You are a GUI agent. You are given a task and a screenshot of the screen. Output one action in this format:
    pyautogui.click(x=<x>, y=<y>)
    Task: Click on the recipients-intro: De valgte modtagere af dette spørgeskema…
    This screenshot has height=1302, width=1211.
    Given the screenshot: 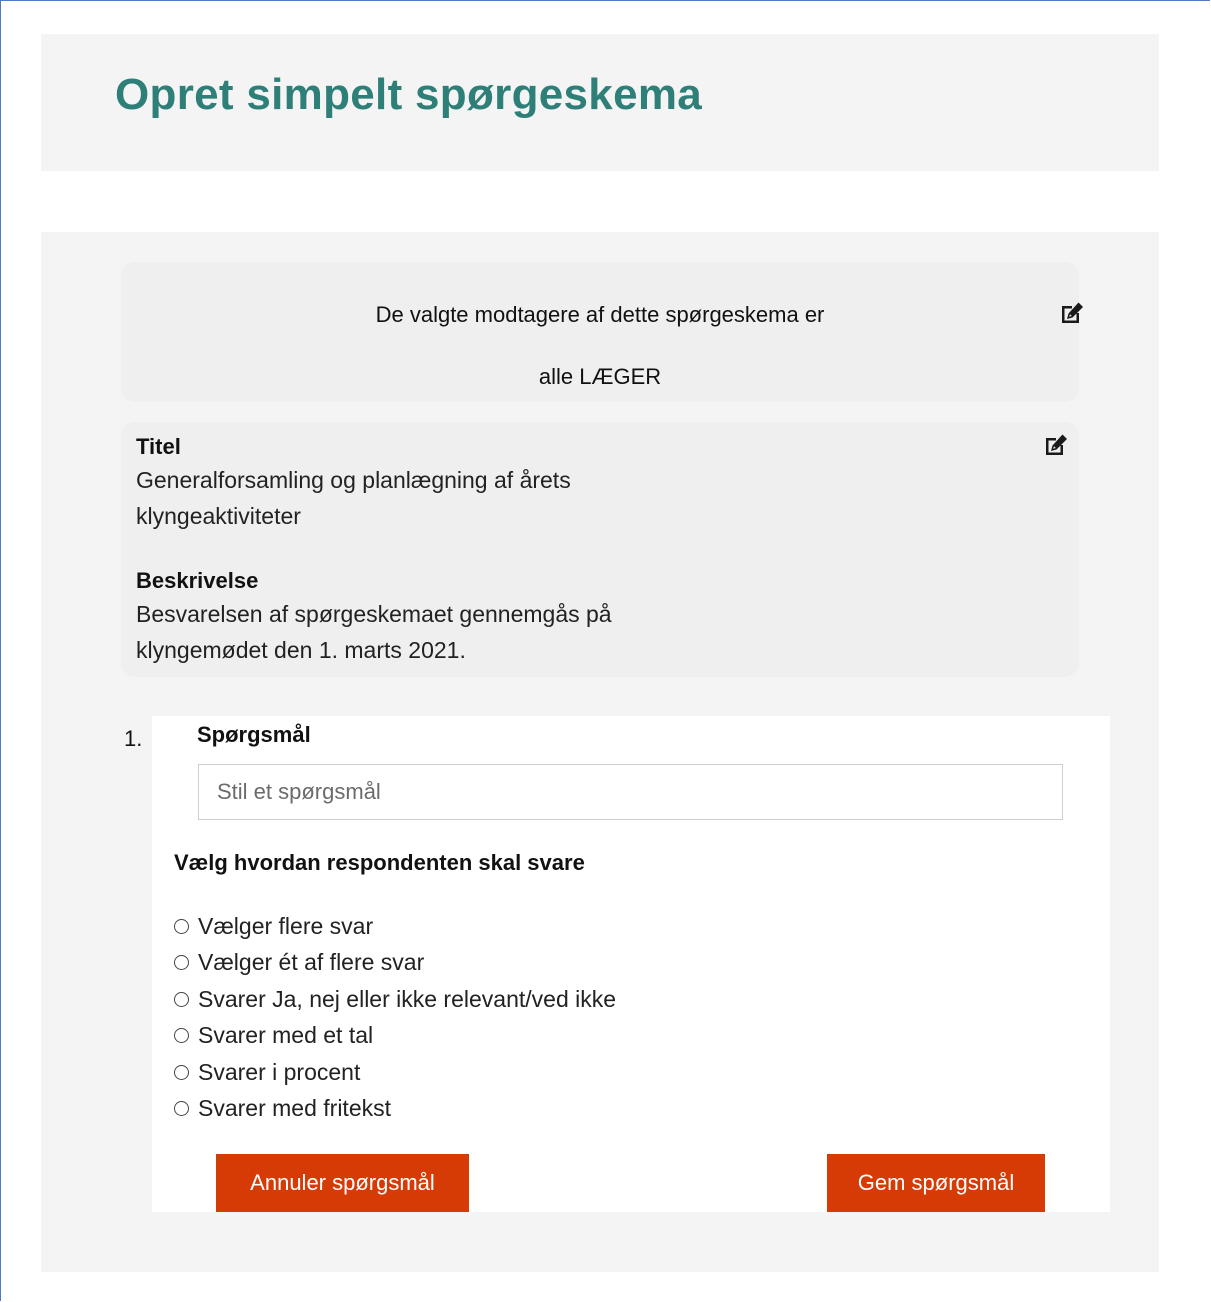 What is the action you would take?
    pyautogui.click(x=600, y=314)
    